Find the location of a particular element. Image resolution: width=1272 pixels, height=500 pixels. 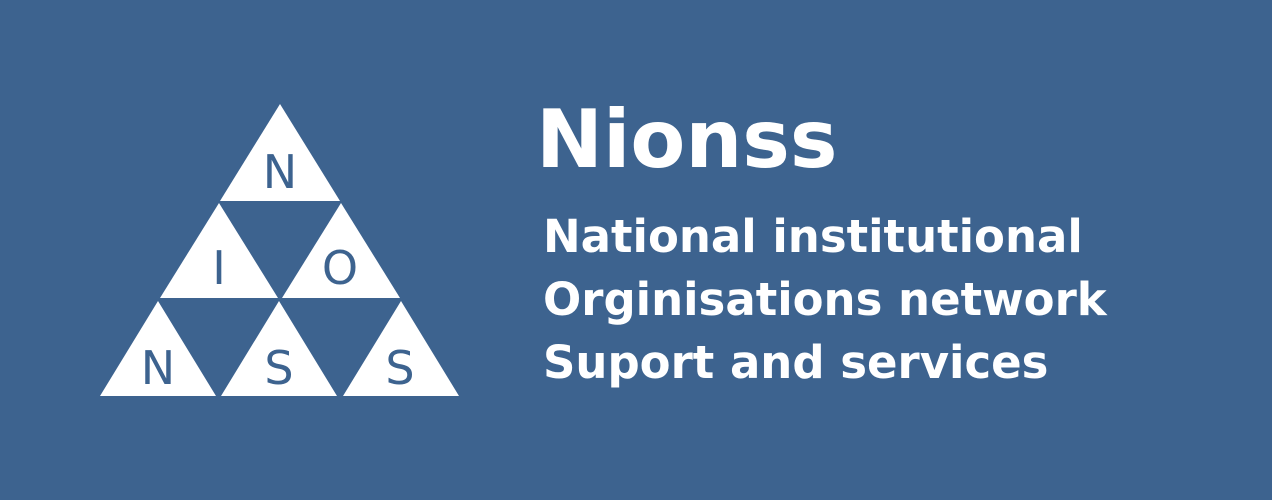

logo-letter-bottom-left: N is located at coordinates (158, 368).